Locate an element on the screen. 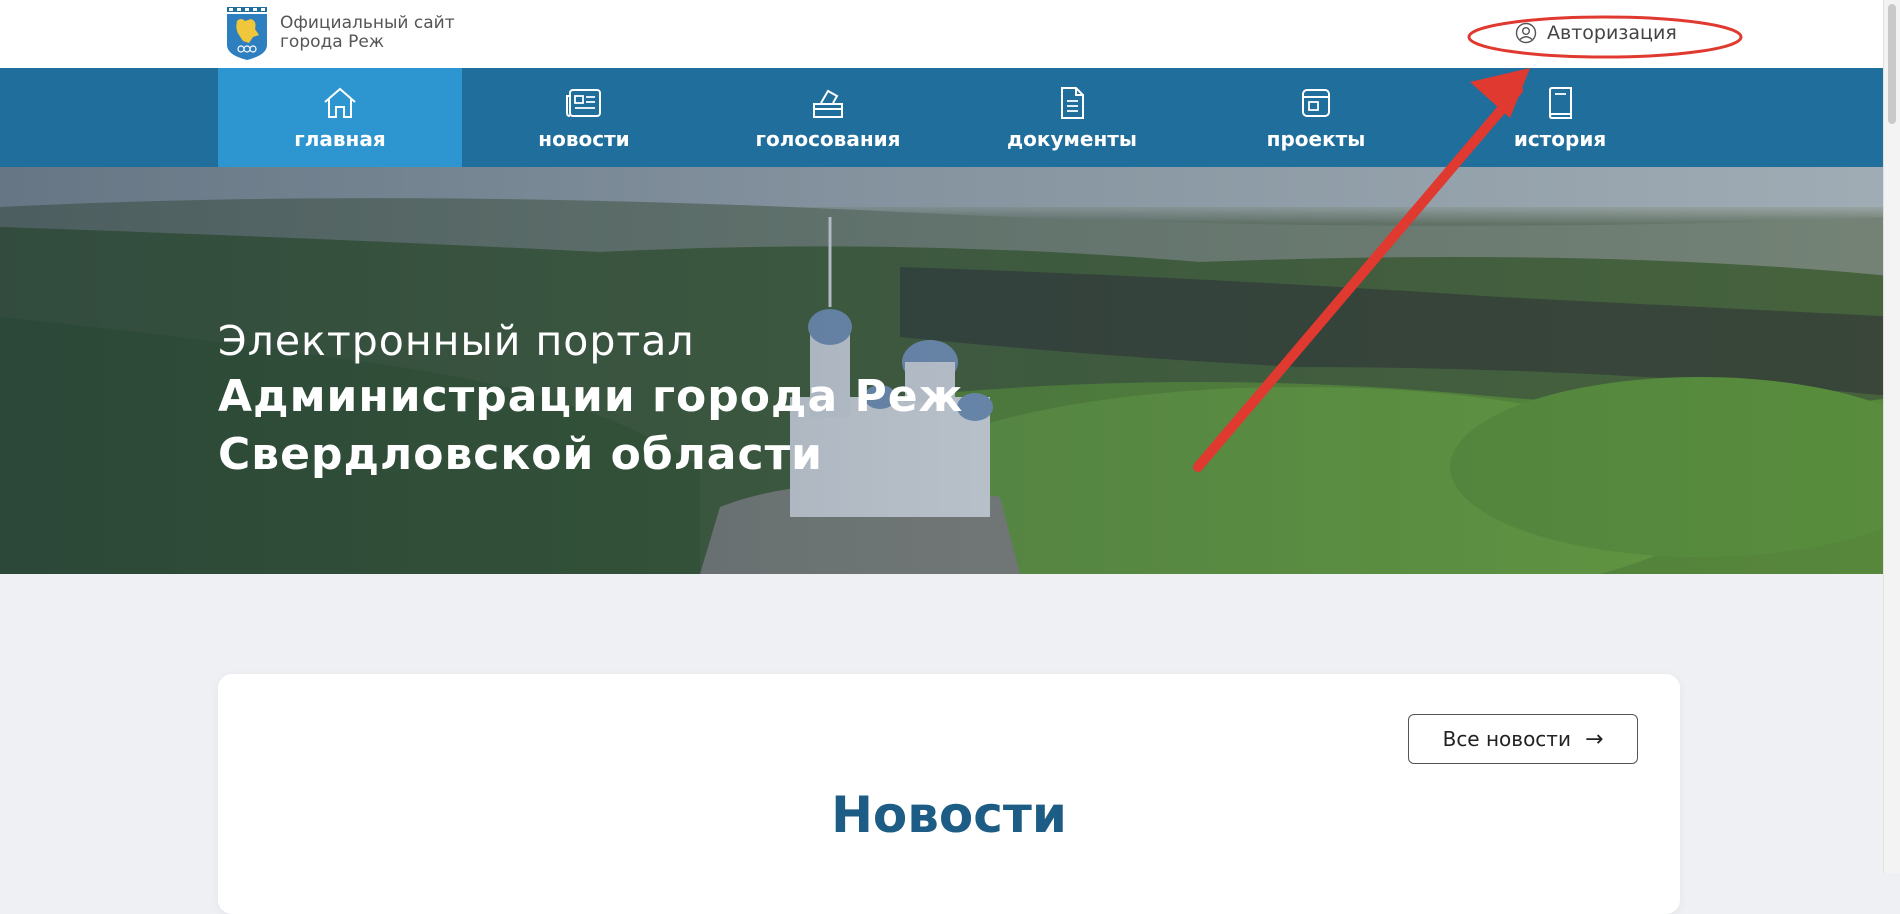 The width and height of the screenshot is (1900, 914). project-window-icon is located at coordinates (1316, 103).